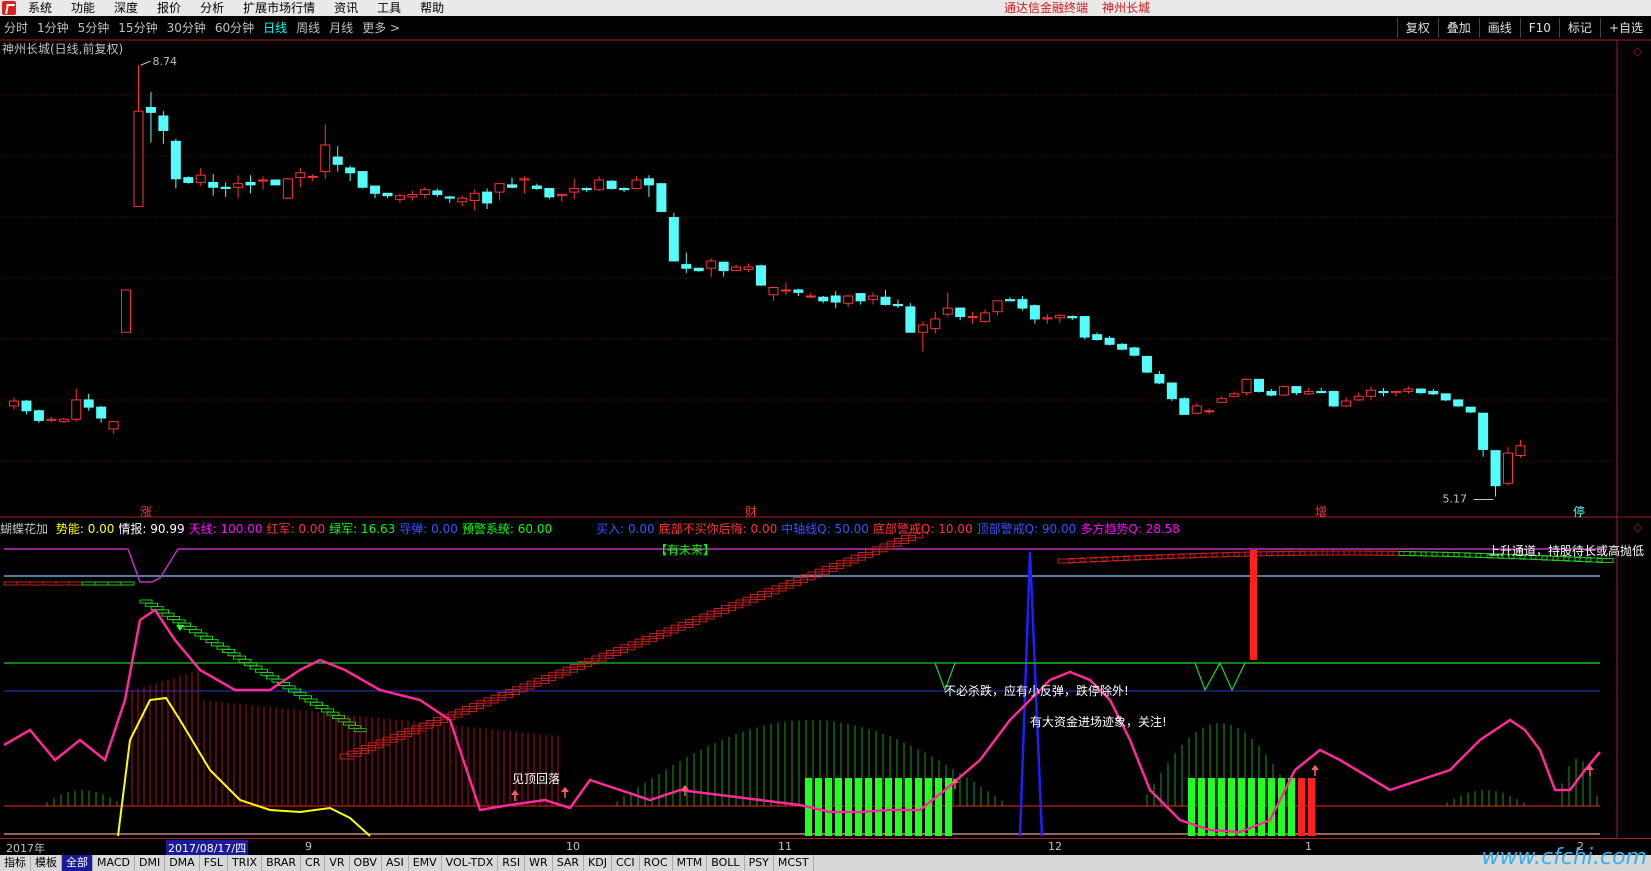  Describe the element at coordinates (569, 863) in the screenshot. I see `indicator-tab: SAR` at that location.